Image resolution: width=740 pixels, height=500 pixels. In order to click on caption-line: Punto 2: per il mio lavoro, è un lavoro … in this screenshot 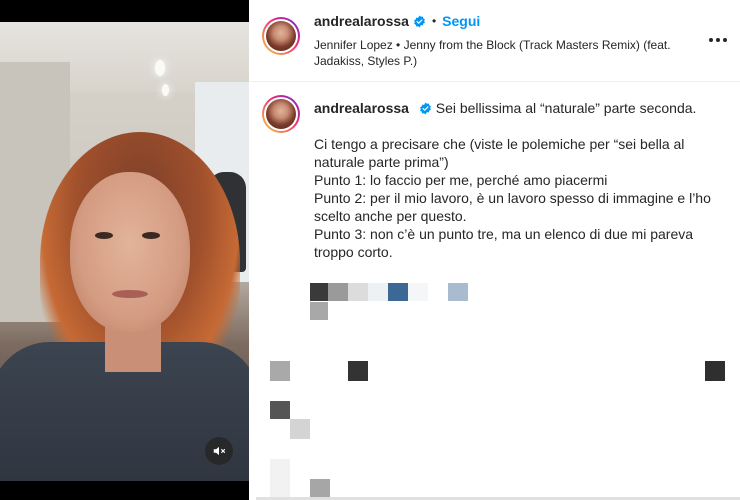, I will do `click(512, 207)`.